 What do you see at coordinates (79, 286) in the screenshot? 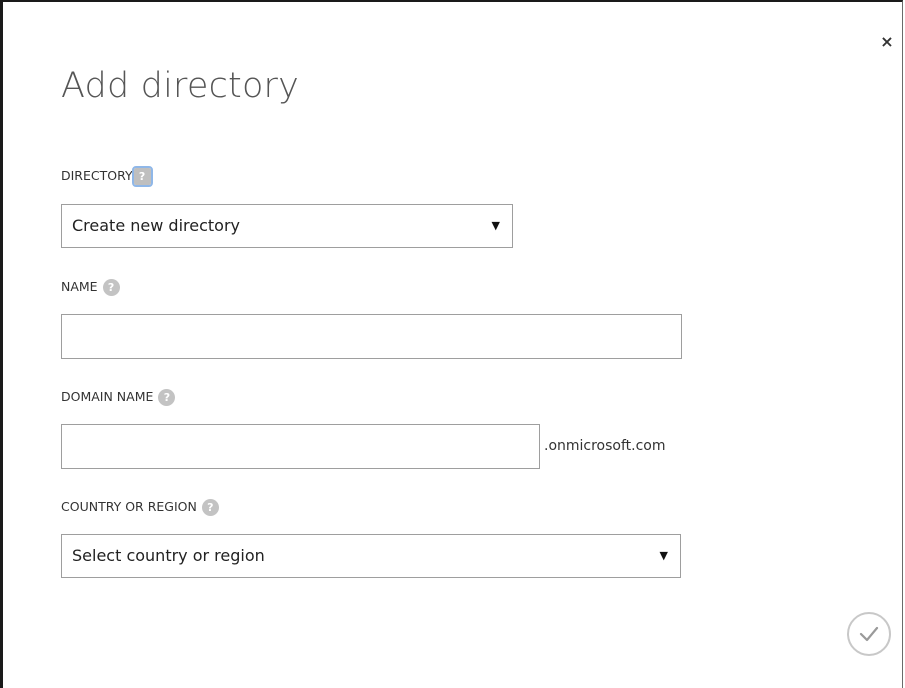
I see `name-label: NAME` at bounding box center [79, 286].